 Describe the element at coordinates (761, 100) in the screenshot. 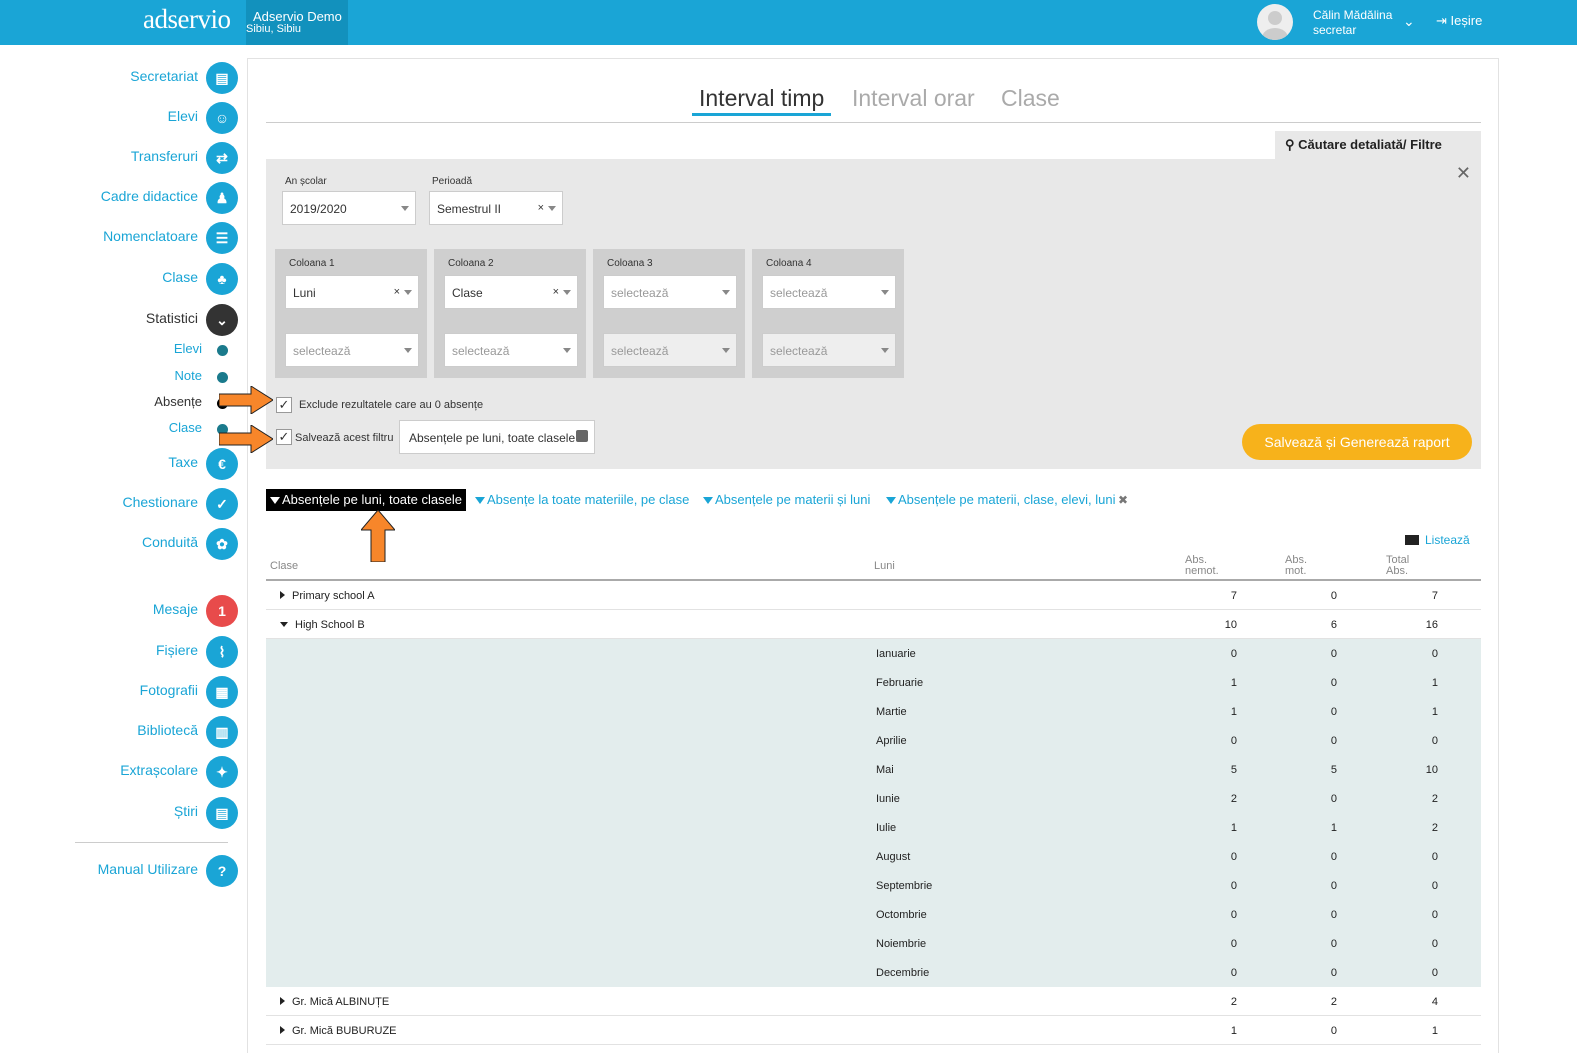

I see `tab-interval-timp: Interval timp` at that location.